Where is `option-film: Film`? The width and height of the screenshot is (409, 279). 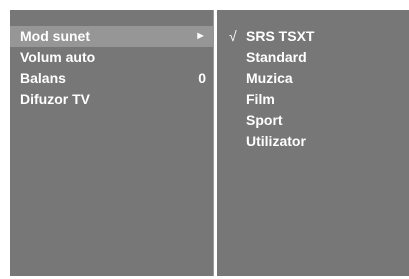 option-film: Film is located at coordinates (313, 99).